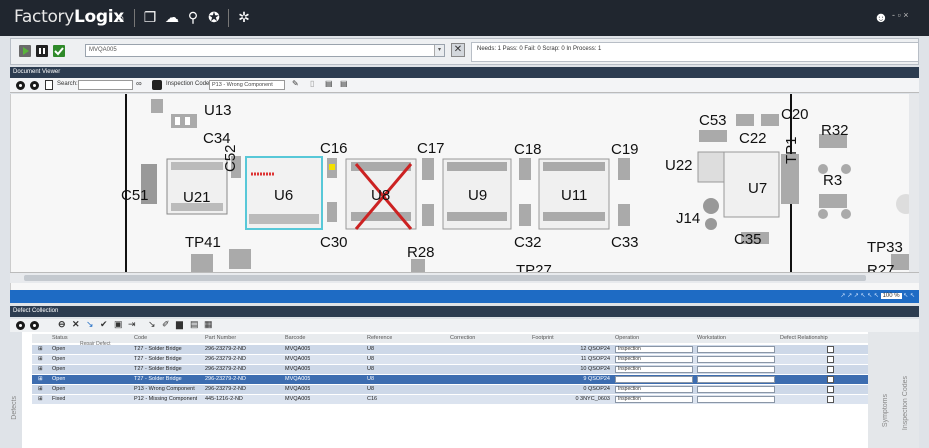 The width and height of the screenshot is (929, 448). I want to click on chevron-down-icon: ▾, so click(439, 50).